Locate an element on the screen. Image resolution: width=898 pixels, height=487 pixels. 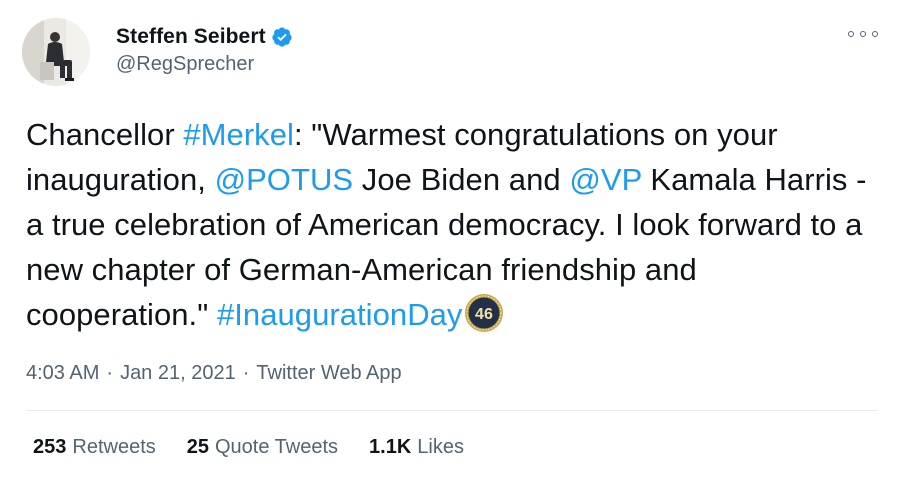
likes-label: Likes is located at coordinates (440, 447).